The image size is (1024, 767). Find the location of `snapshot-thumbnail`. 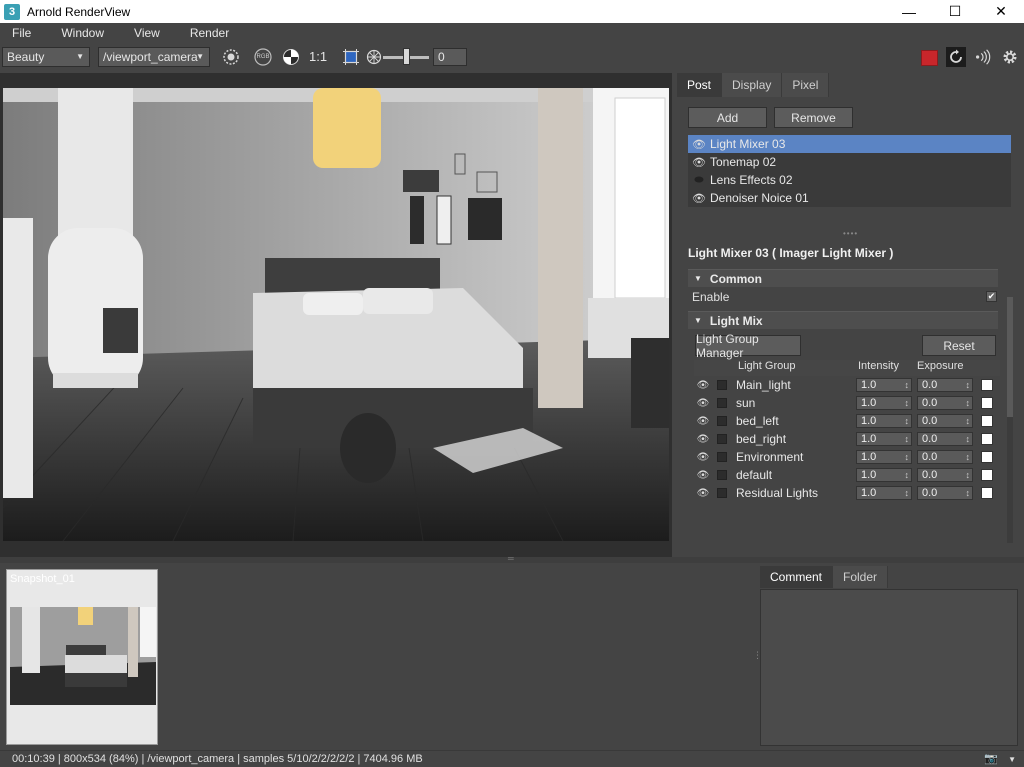

snapshot-thumbnail is located at coordinates (83, 656).